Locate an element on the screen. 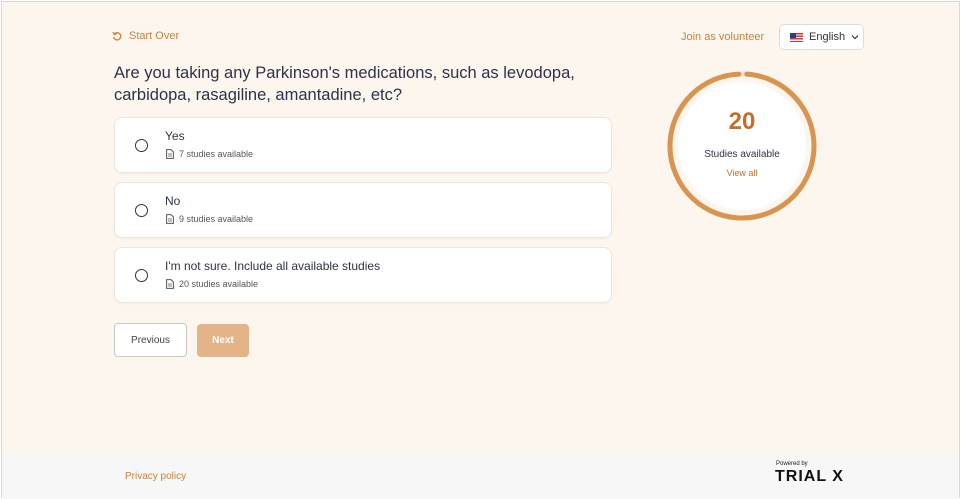  option-yes: Yes 7 studies available is located at coordinates (363, 145).